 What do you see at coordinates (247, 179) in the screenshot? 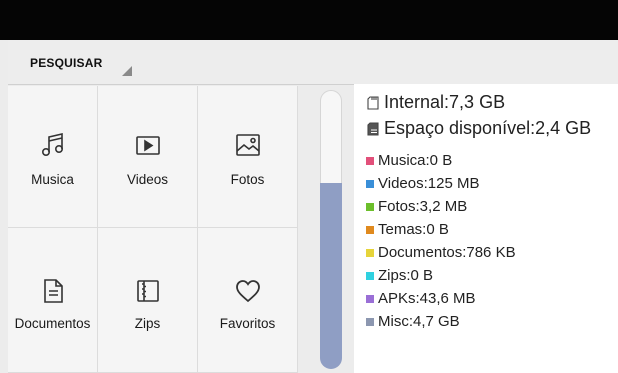
I see `category-label: Fotos` at bounding box center [247, 179].